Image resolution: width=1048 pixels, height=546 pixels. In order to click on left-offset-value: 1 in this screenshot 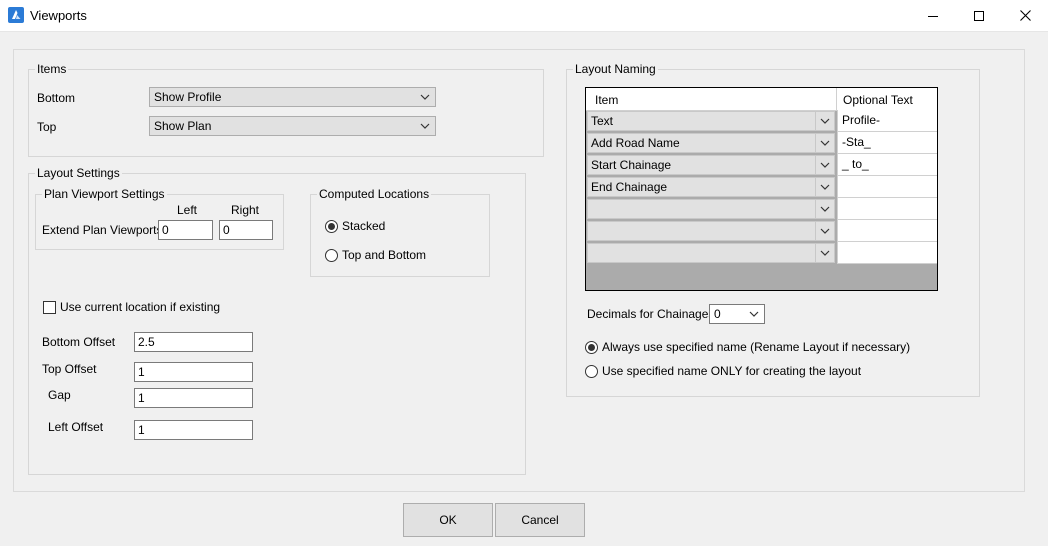, I will do `click(141, 430)`.